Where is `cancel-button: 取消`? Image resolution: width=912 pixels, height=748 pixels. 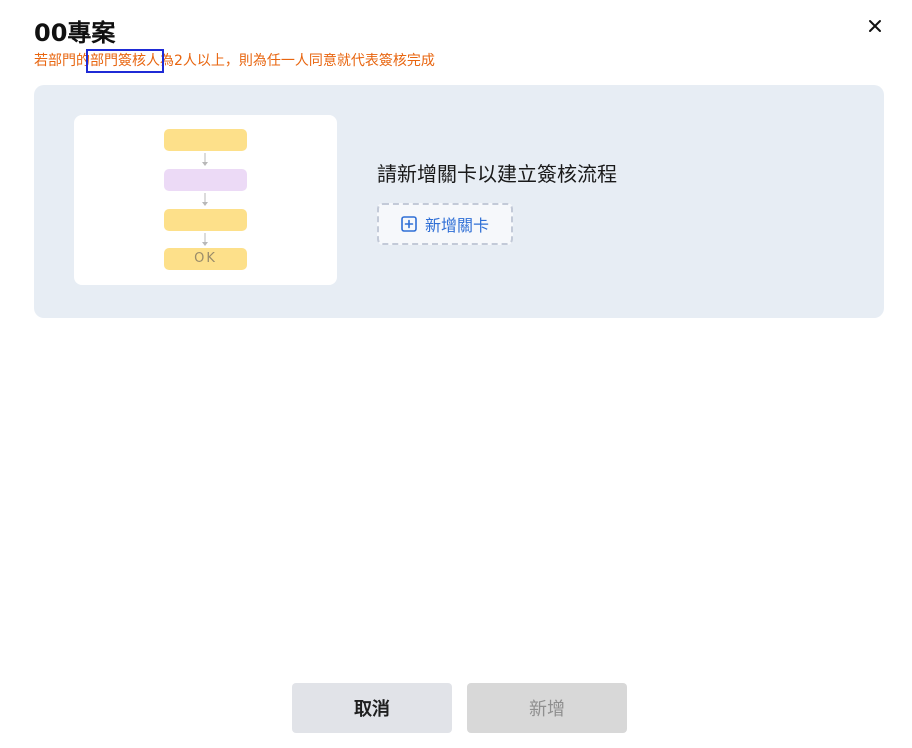
cancel-button: 取消 is located at coordinates (372, 708).